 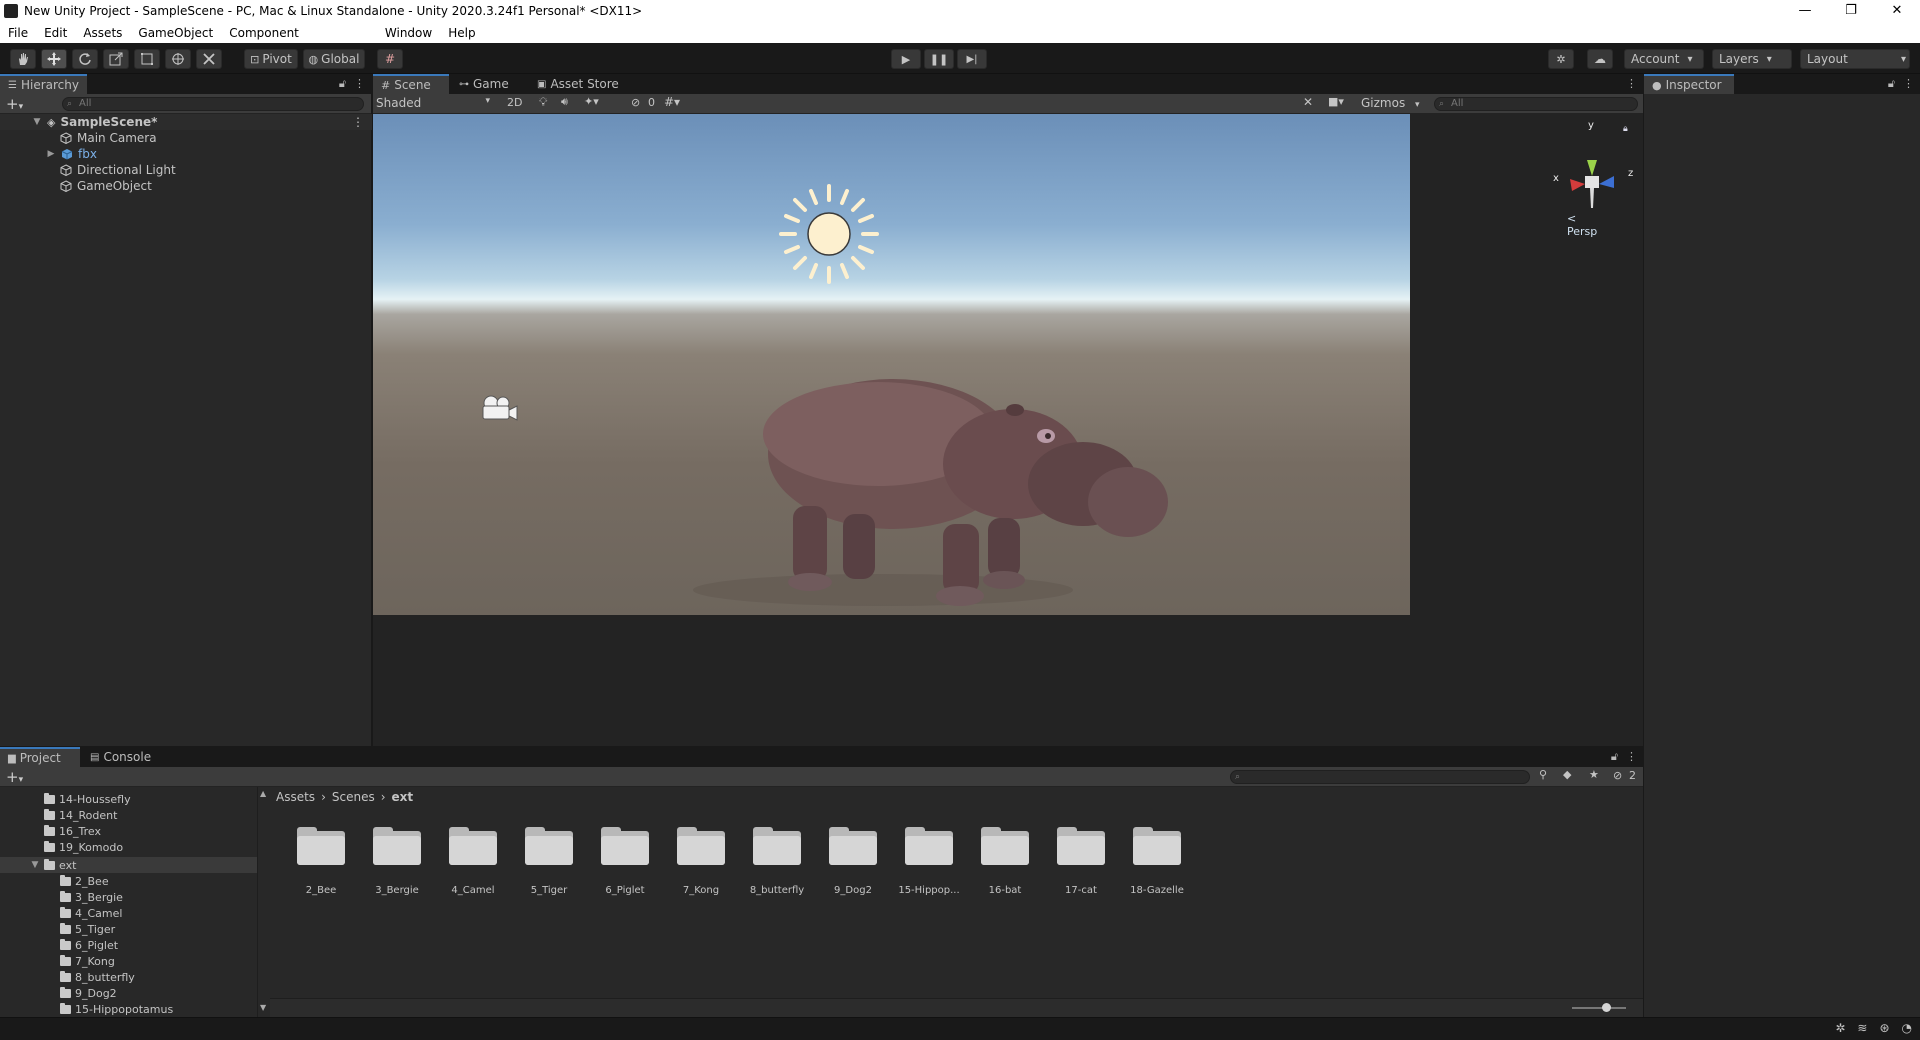 What do you see at coordinates (408, 33) in the screenshot?
I see `menu-window: Window` at bounding box center [408, 33].